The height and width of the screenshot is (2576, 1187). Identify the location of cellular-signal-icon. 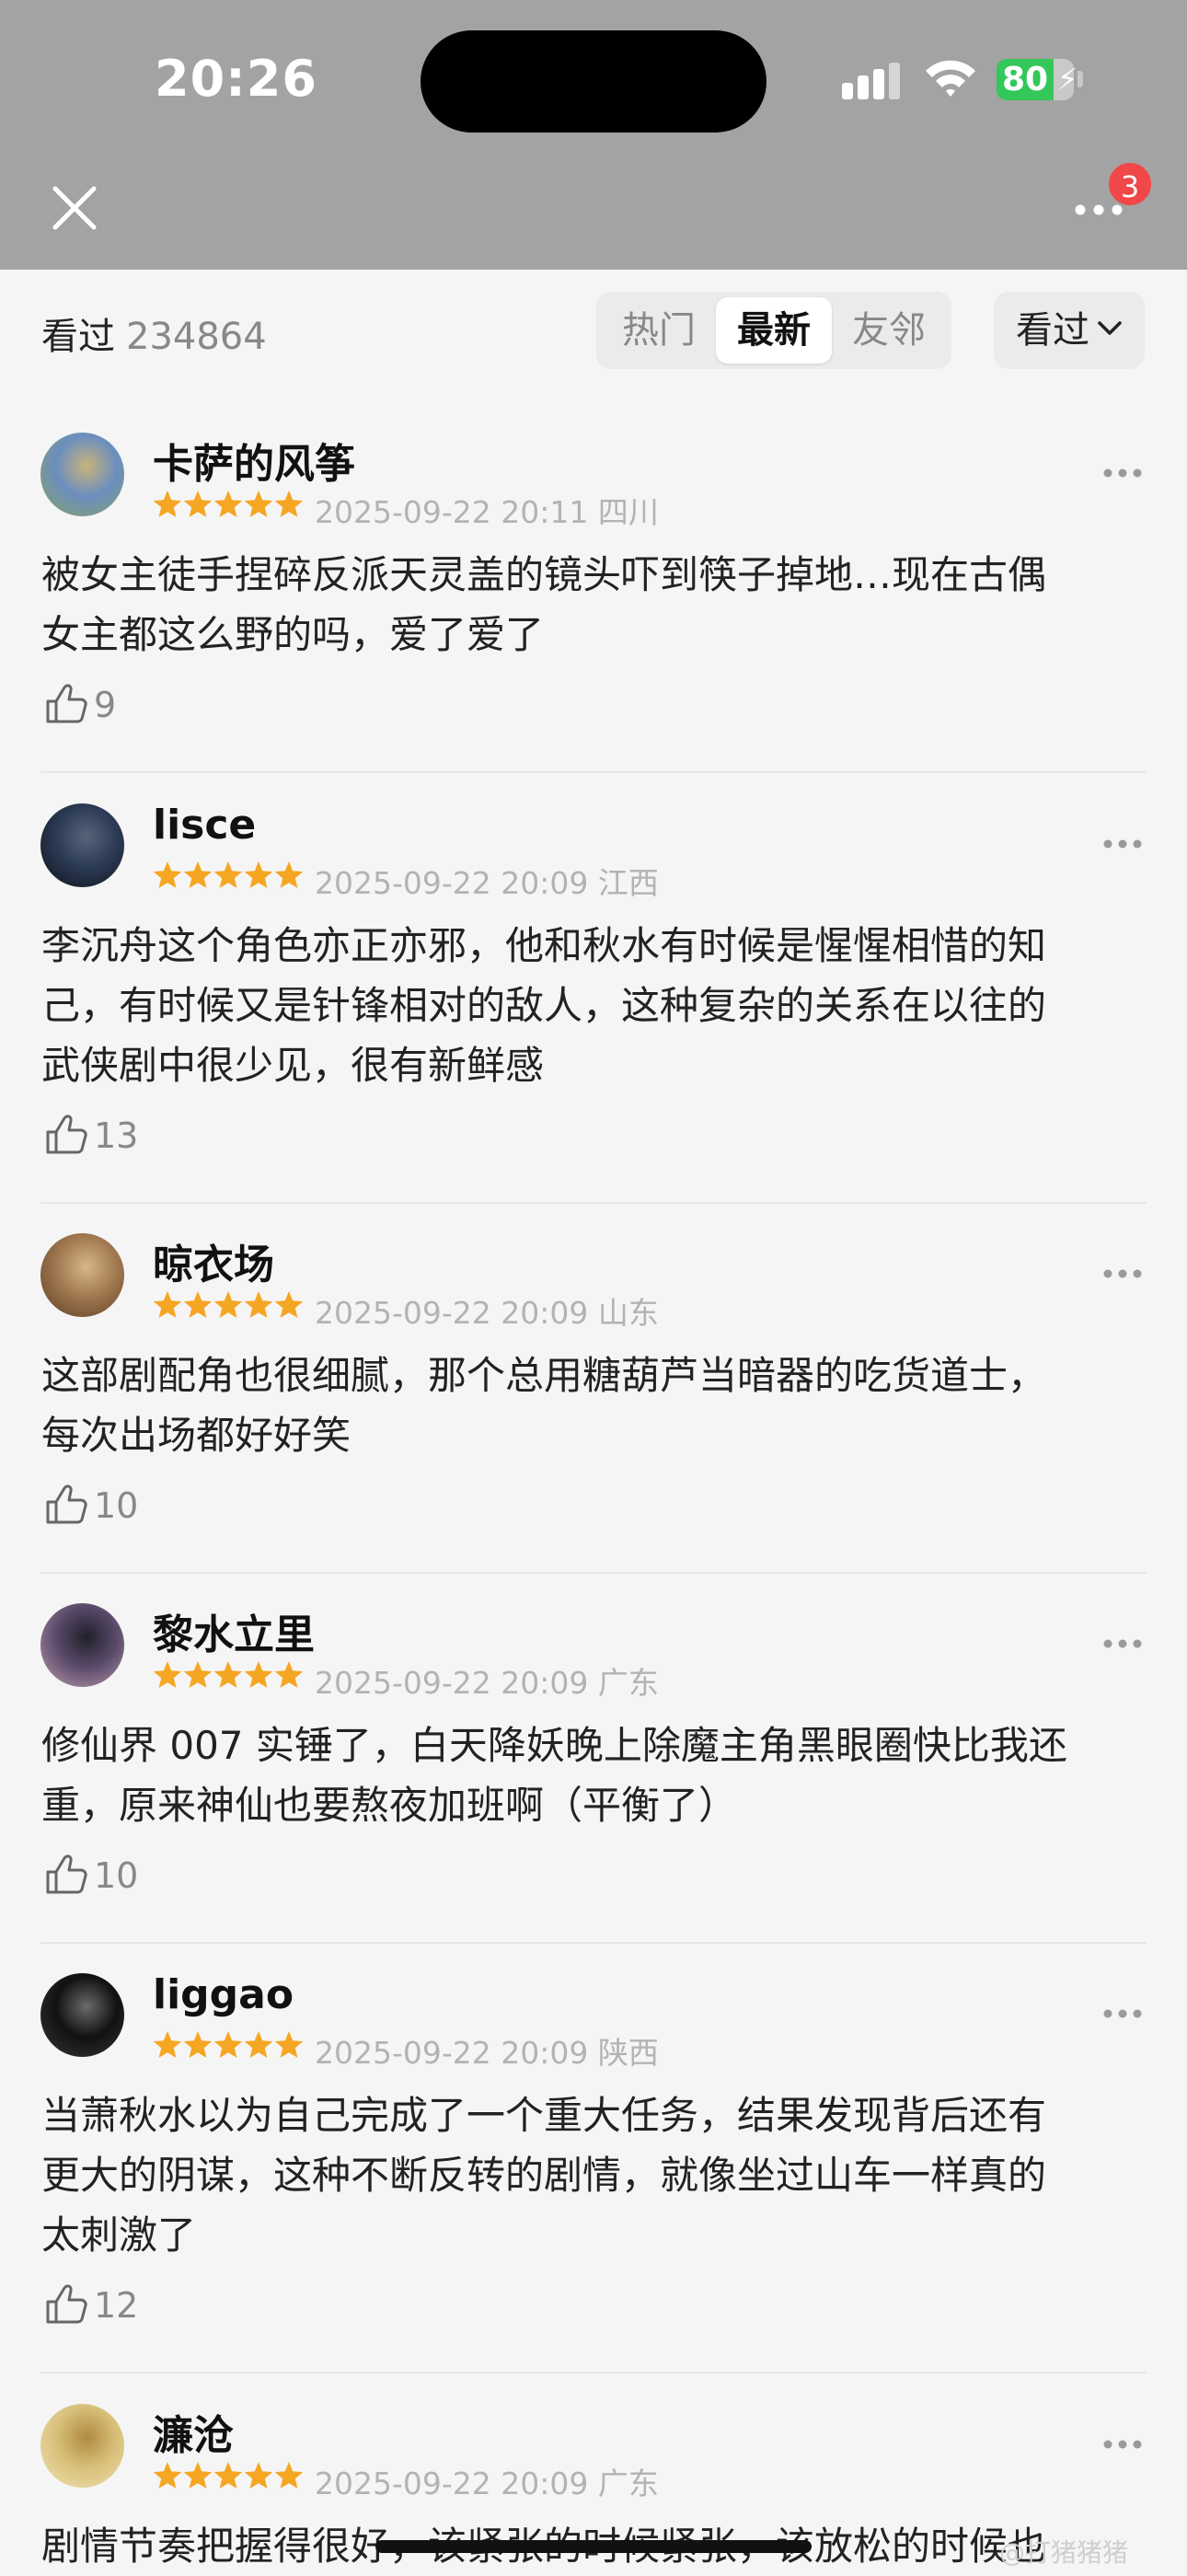
(871, 81).